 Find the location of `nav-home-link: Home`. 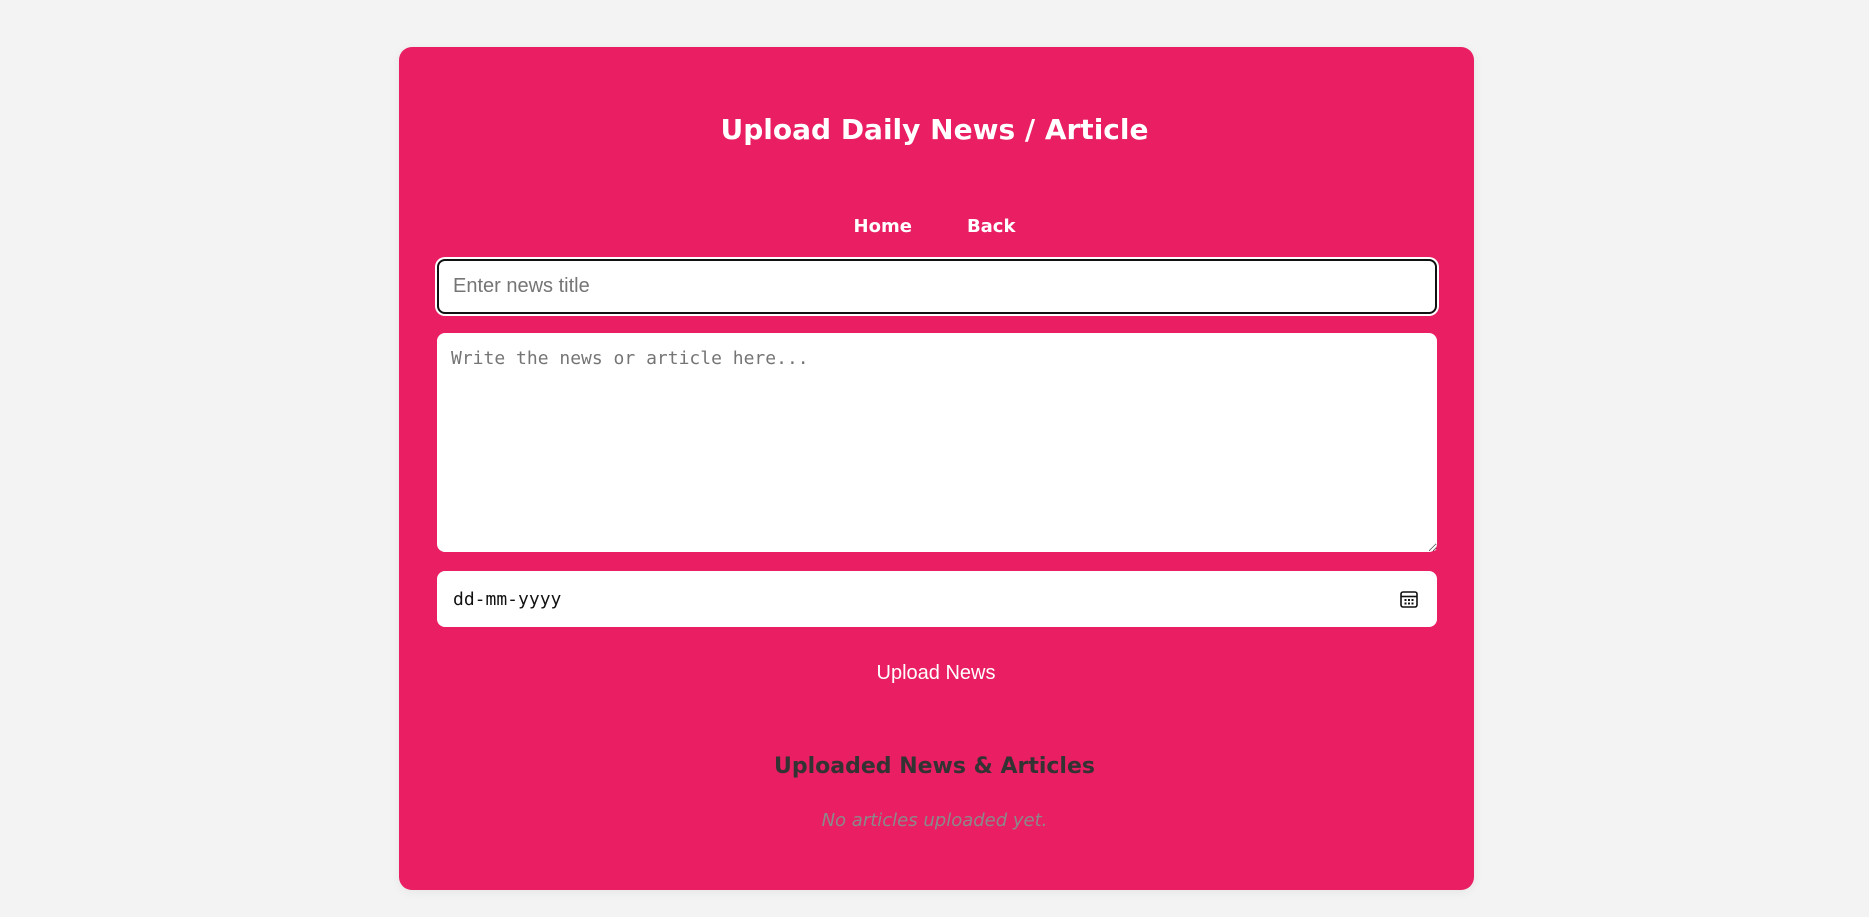

nav-home-link: Home is located at coordinates (883, 227).